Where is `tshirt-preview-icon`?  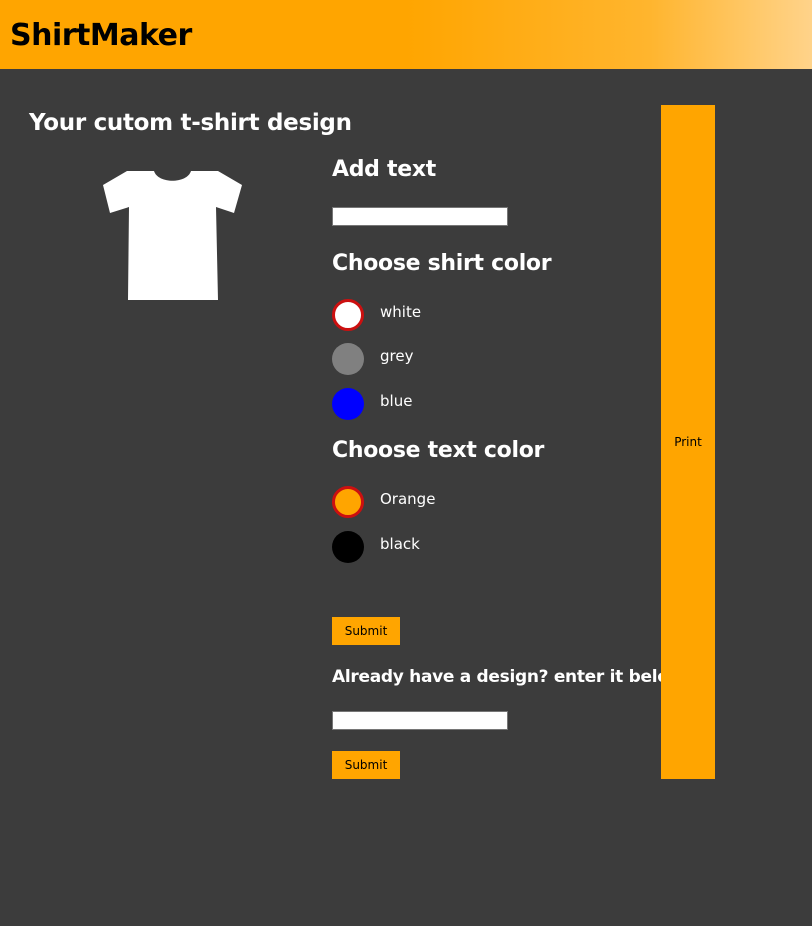 tshirt-preview-icon is located at coordinates (172, 235).